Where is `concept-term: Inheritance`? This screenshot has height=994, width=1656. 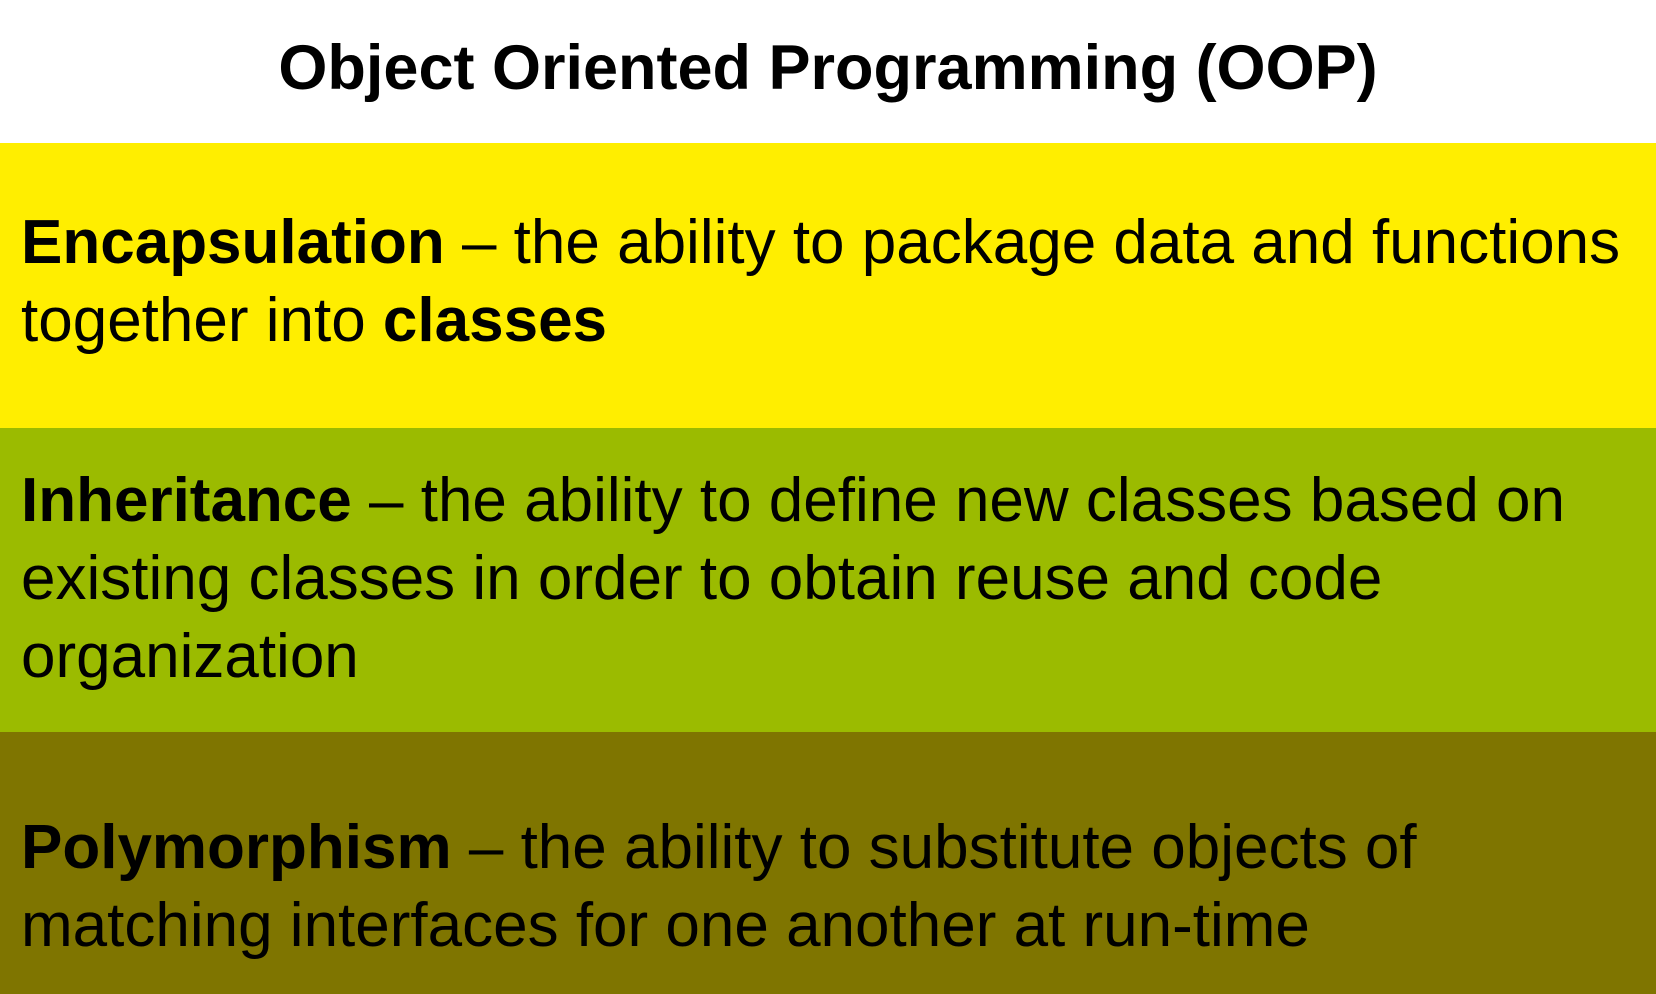
concept-term: Inheritance is located at coordinates (186, 500).